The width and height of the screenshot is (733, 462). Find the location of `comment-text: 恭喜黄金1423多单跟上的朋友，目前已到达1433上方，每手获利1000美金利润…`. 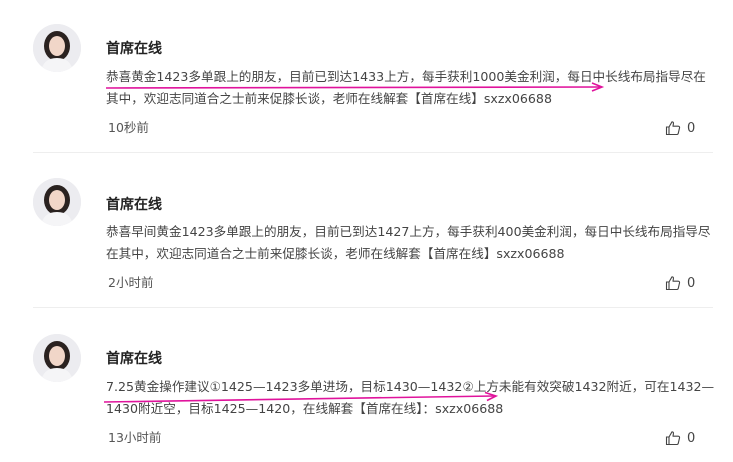

comment-text: 恭喜黄金1423多单跟上的朋友，目前已到达1433上方，每手获利1000美金利润… is located at coordinates (406, 87).